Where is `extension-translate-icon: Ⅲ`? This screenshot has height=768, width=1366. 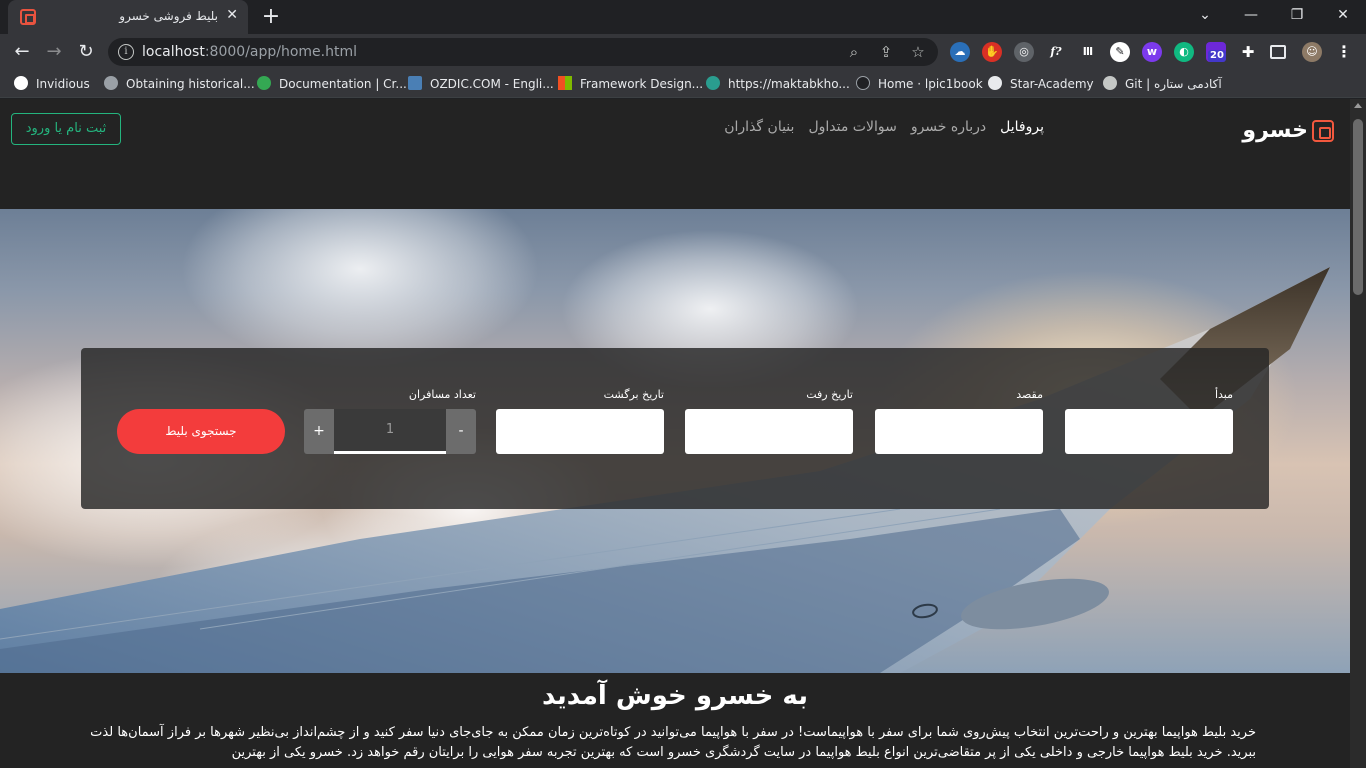 extension-translate-icon: Ⅲ is located at coordinates (1088, 52).